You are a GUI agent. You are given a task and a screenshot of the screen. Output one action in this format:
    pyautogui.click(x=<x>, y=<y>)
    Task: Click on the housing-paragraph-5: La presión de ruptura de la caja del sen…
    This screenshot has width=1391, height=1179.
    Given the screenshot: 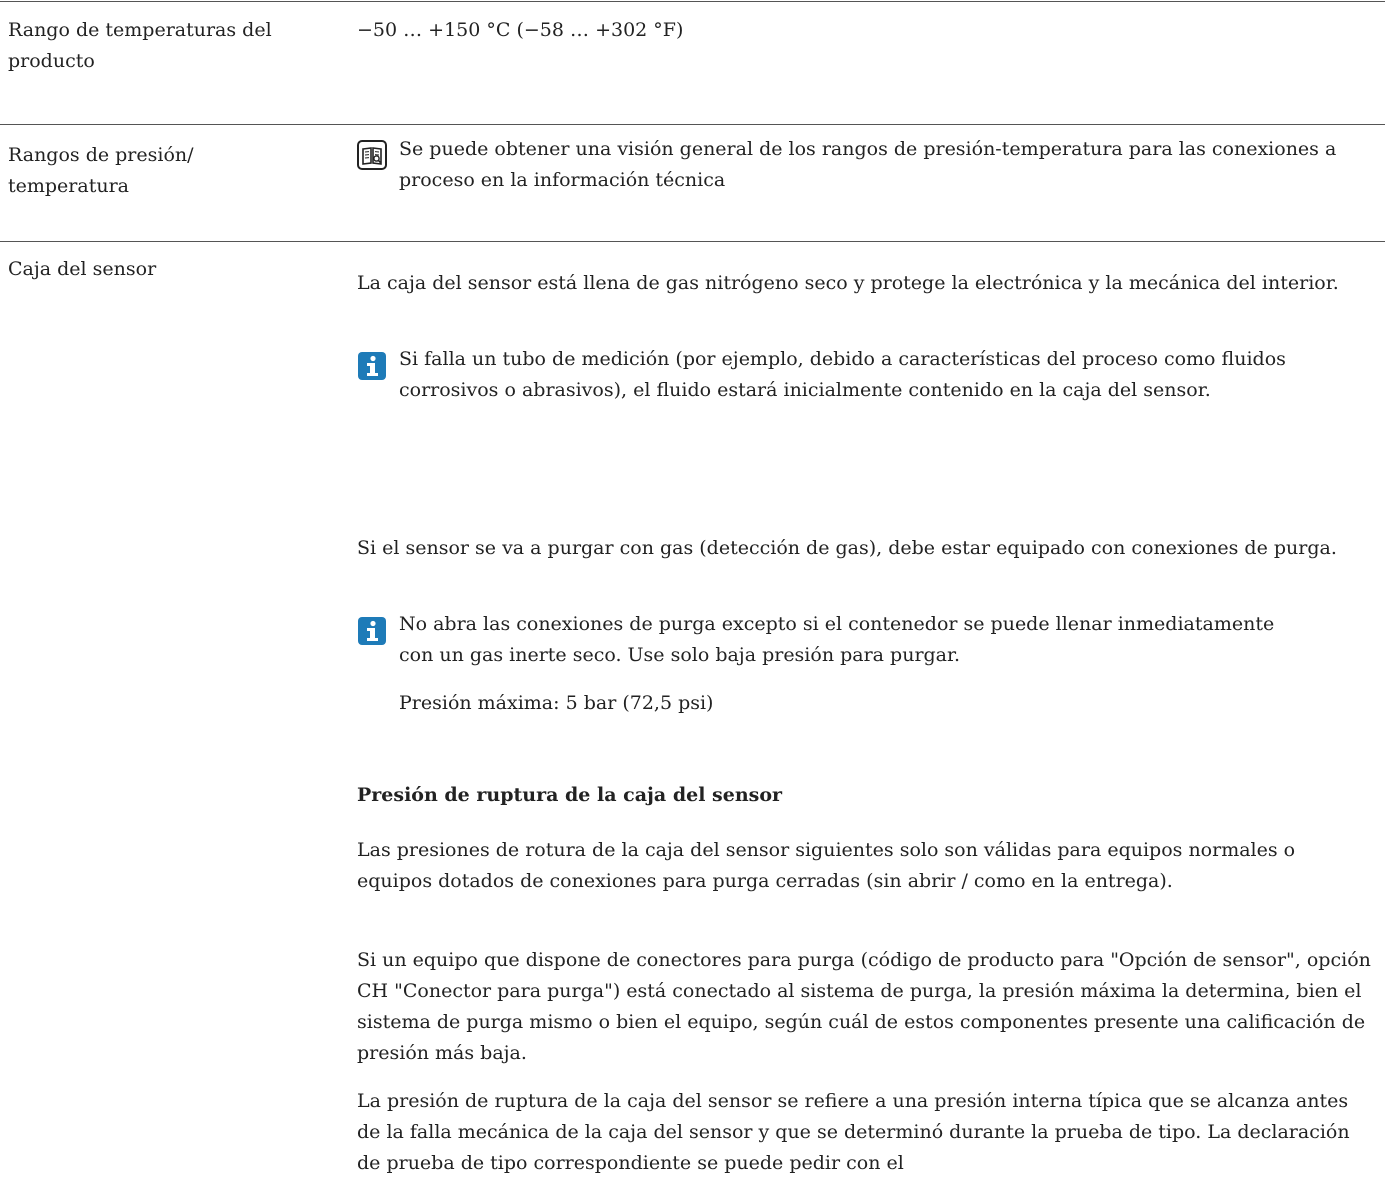 What is the action you would take?
    pyautogui.click(x=853, y=1132)
    